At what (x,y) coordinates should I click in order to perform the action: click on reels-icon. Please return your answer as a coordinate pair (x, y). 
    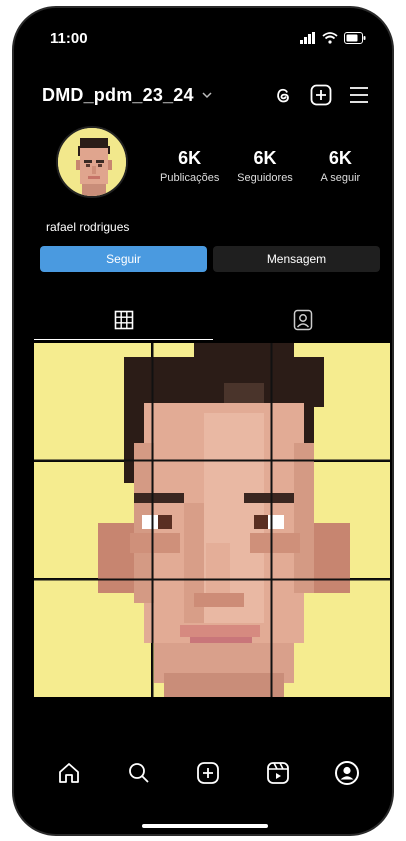
    Looking at the image, I should click on (278, 773).